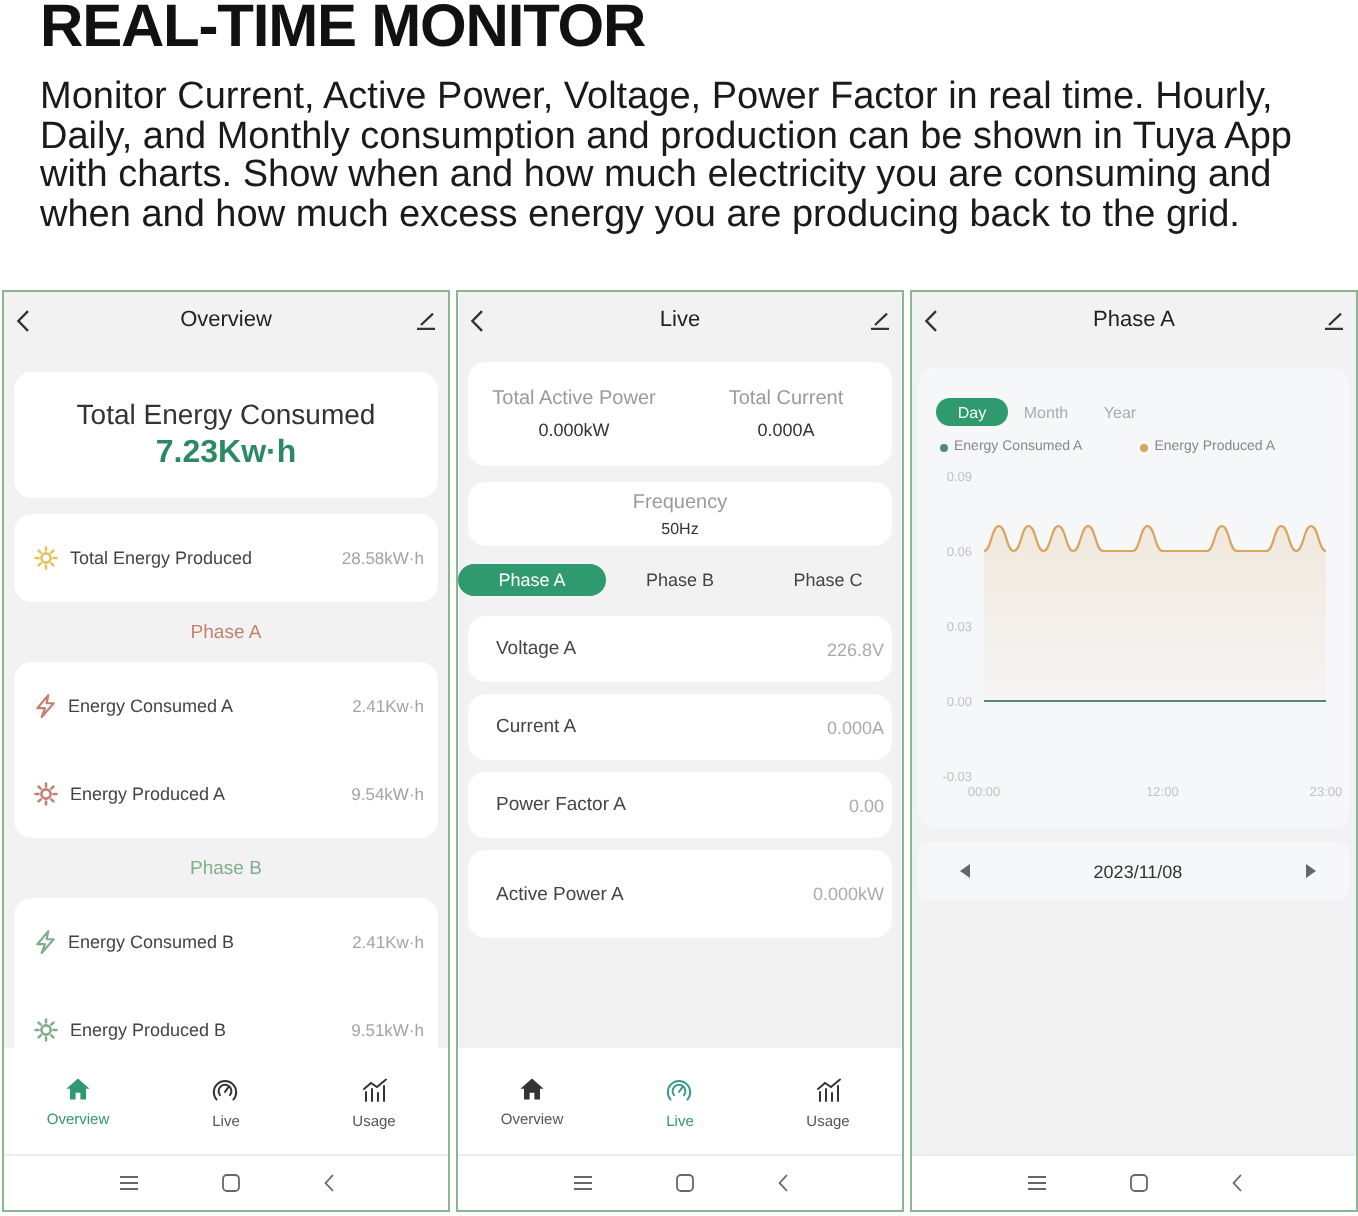  I want to click on reading-label: Current A, so click(536, 727).